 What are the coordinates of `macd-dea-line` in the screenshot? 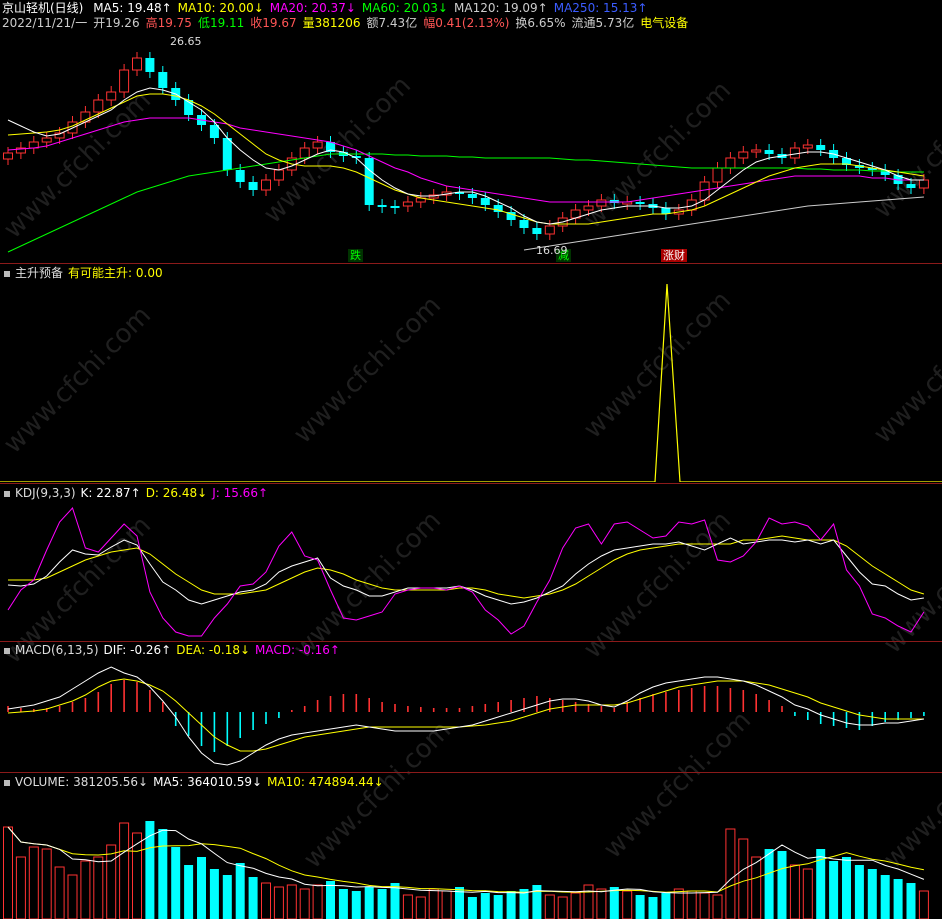 It's located at (465, 715).